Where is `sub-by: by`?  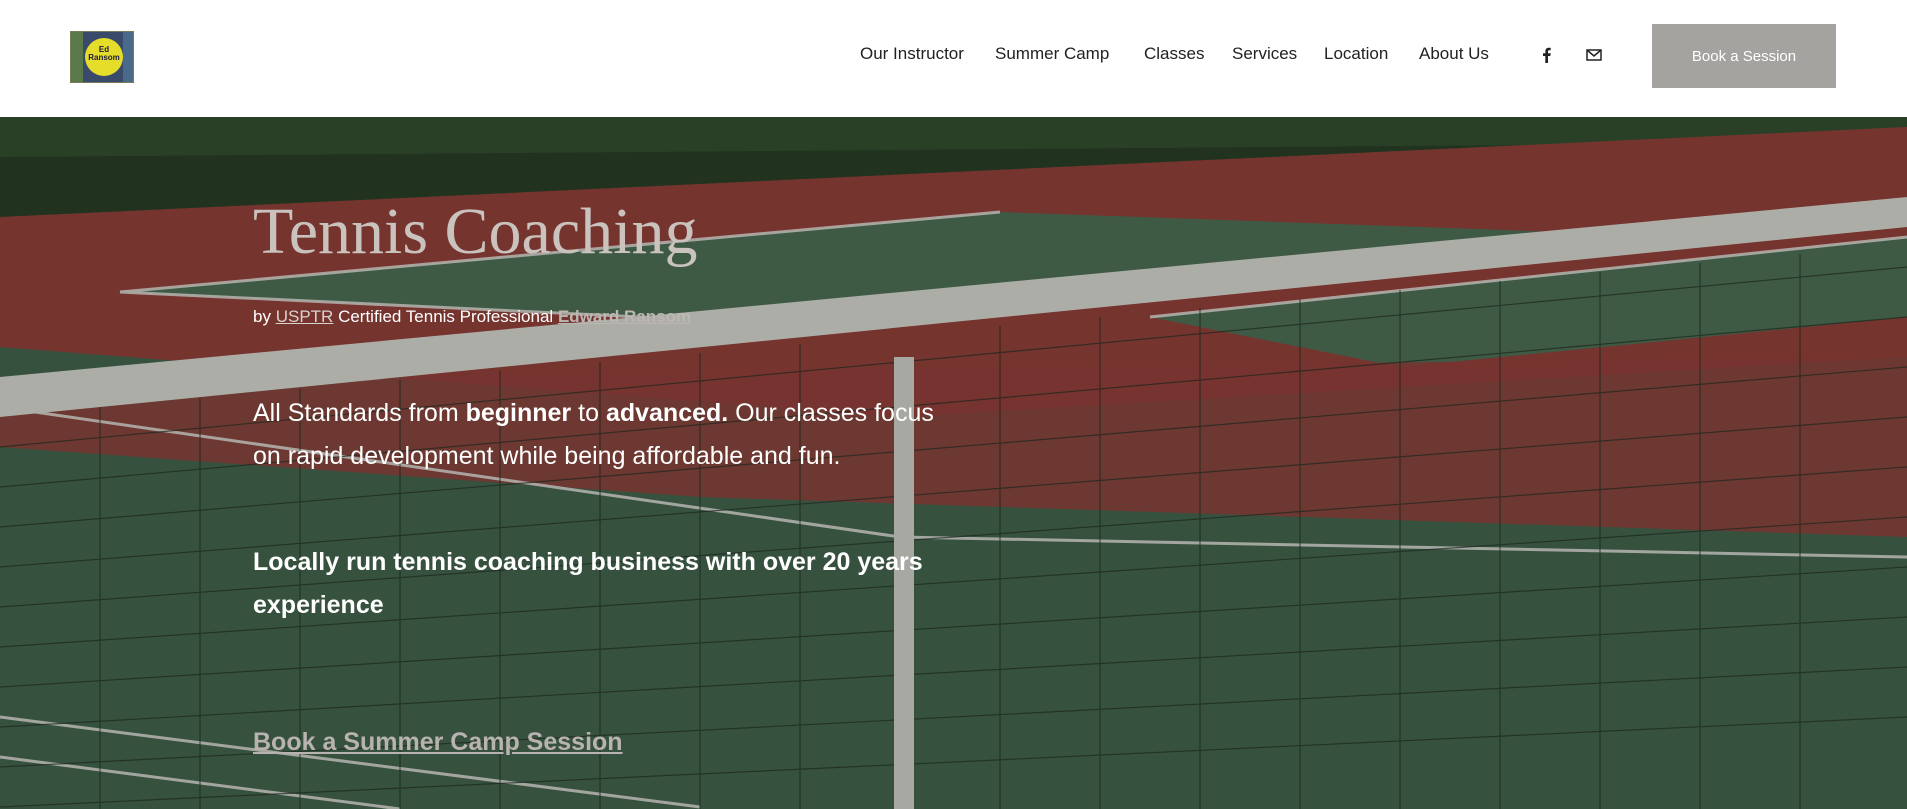
sub-by: by is located at coordinates (262, 316).